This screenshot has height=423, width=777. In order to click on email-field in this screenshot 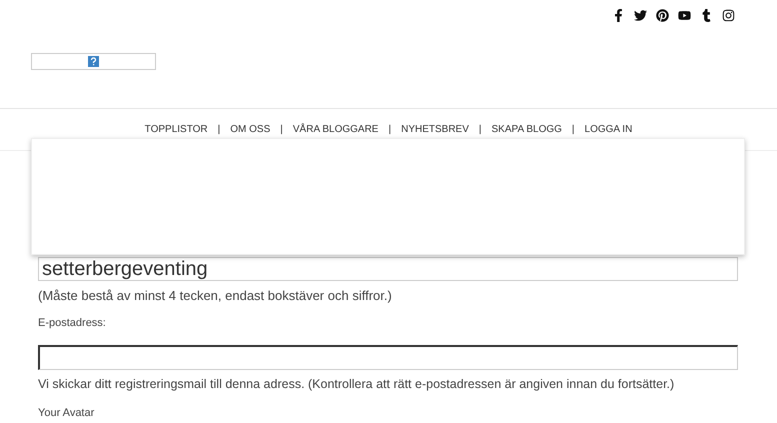, I will do `click(388, 357)`.